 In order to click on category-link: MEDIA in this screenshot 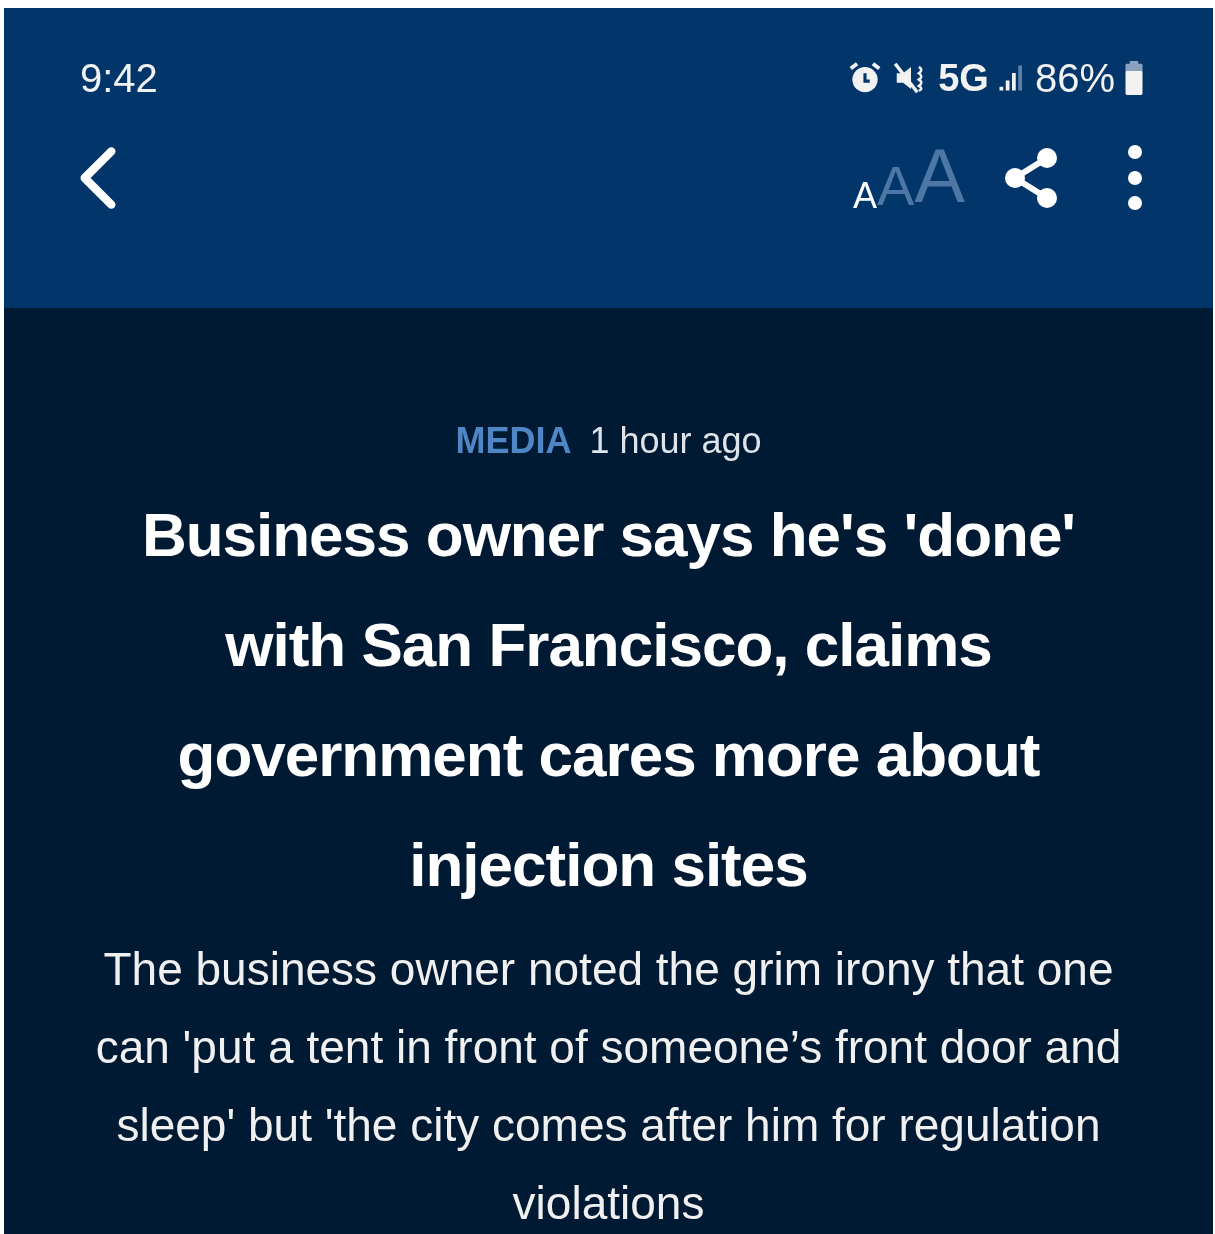, I will do `click(513, 441)`.